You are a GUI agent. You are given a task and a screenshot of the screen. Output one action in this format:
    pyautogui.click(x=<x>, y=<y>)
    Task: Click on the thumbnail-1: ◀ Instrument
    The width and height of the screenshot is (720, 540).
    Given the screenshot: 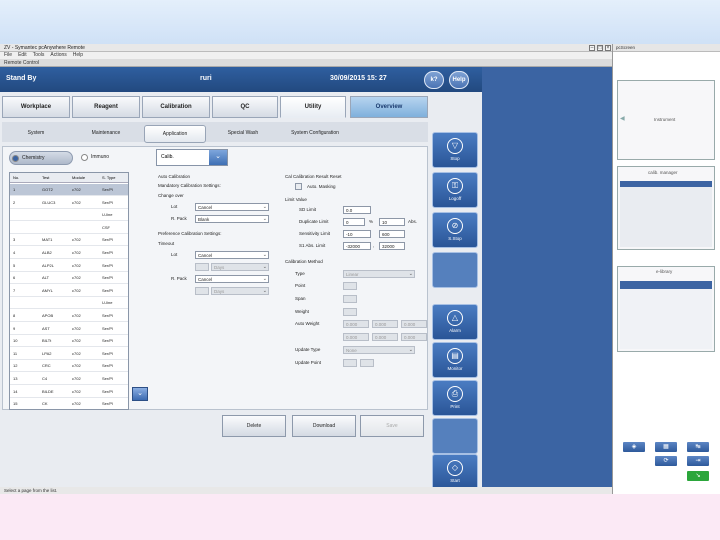 What is the action you would take?
    pyautogui.click(x=666, y=120)
    